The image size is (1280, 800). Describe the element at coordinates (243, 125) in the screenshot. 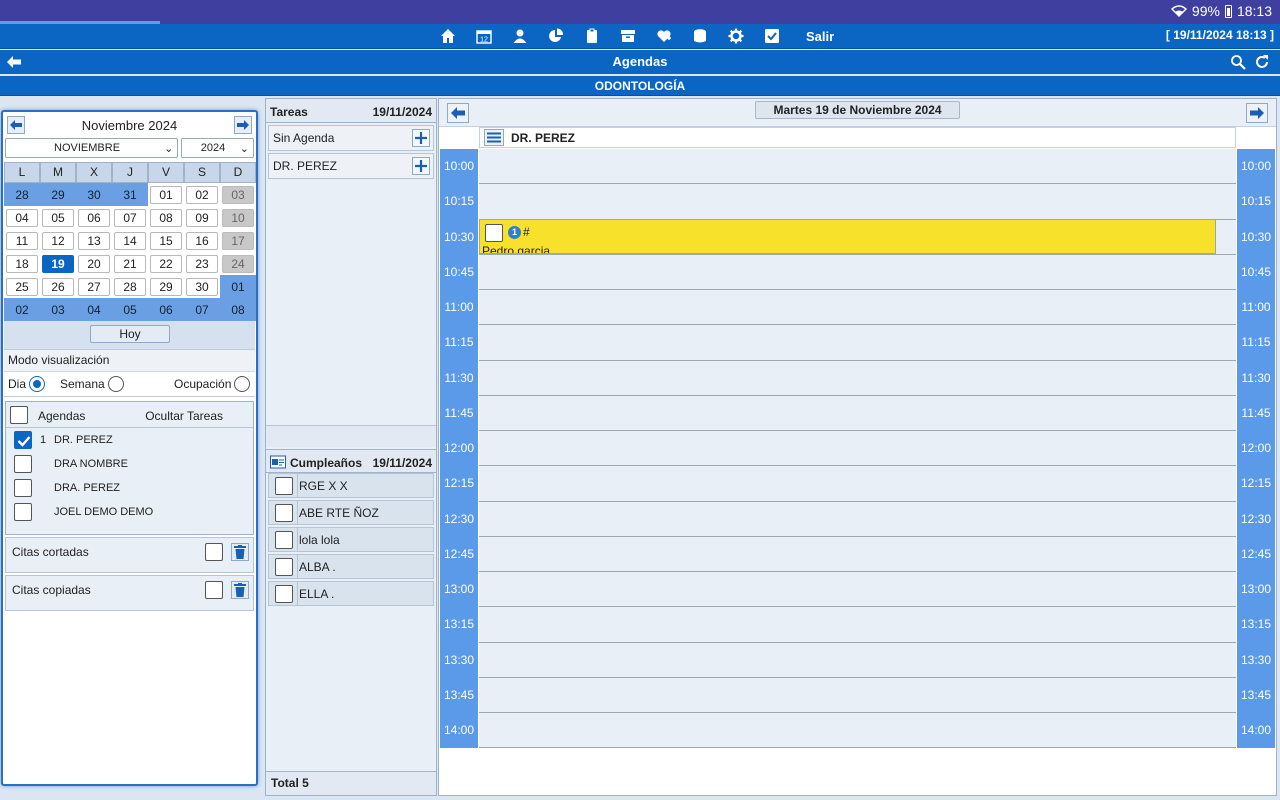

I see `next-month-button` at that location.